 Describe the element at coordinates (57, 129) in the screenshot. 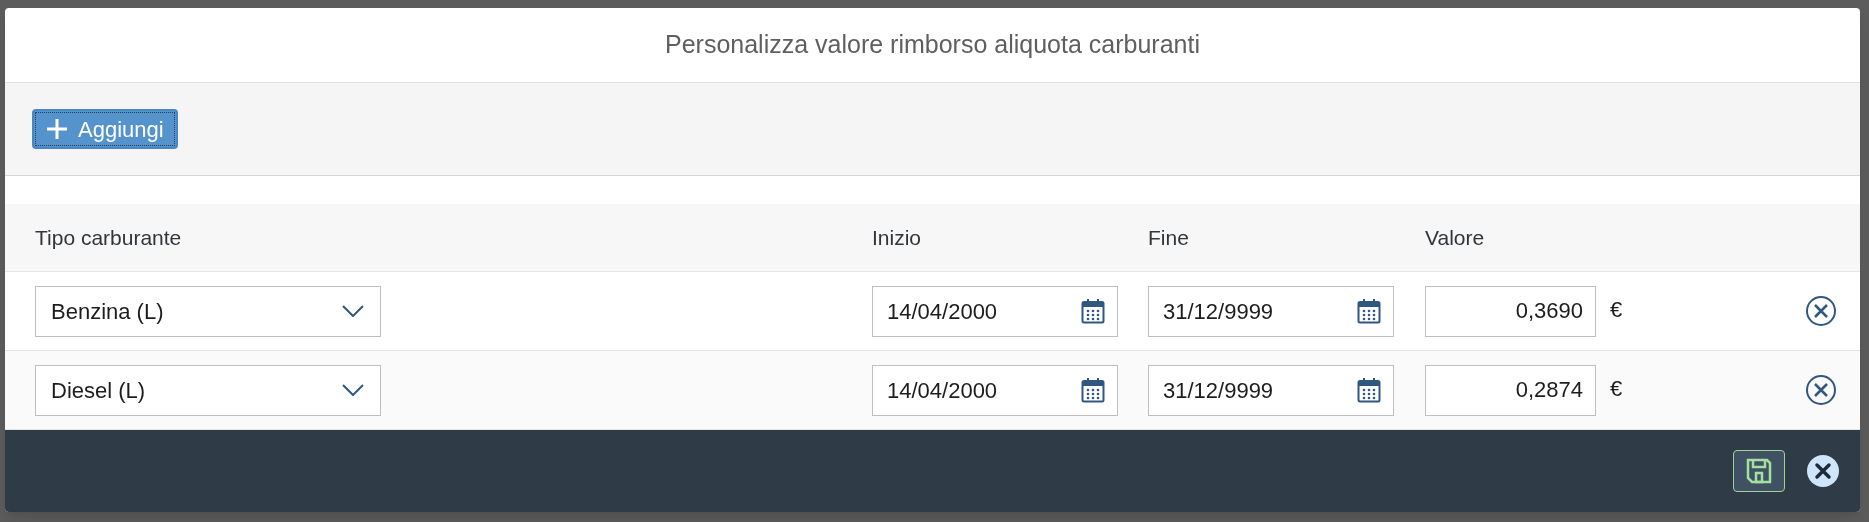

I see `plus-icon` at that location.